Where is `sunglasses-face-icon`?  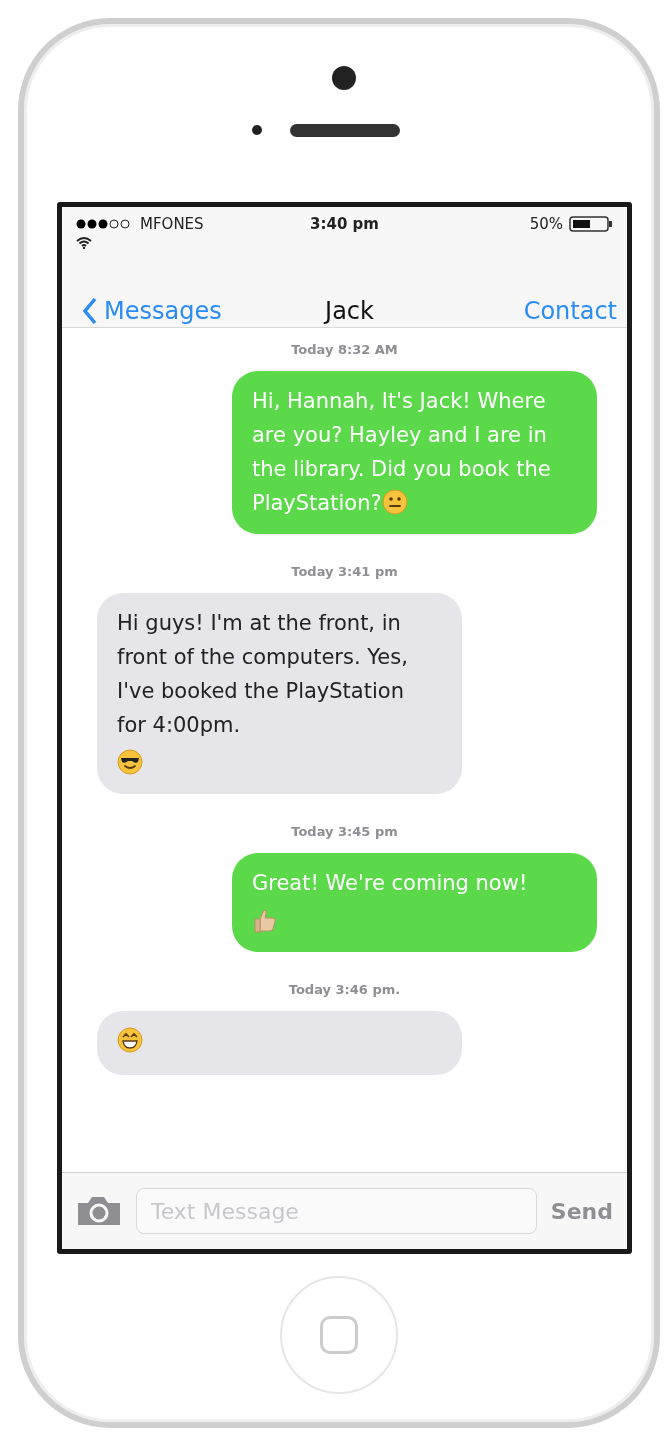
sunglasses-face-icon is located at coordinates (130, 762).